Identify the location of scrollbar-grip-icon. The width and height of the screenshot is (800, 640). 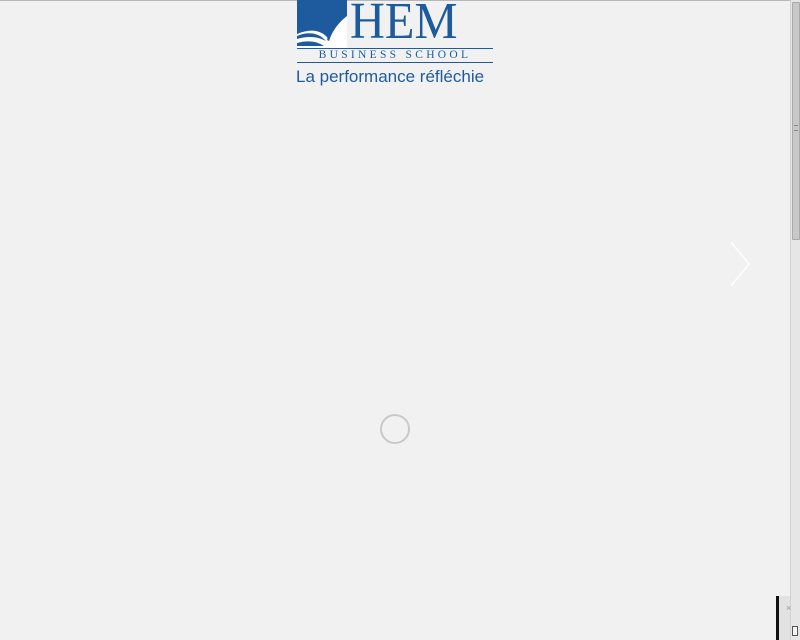
(796, 128).